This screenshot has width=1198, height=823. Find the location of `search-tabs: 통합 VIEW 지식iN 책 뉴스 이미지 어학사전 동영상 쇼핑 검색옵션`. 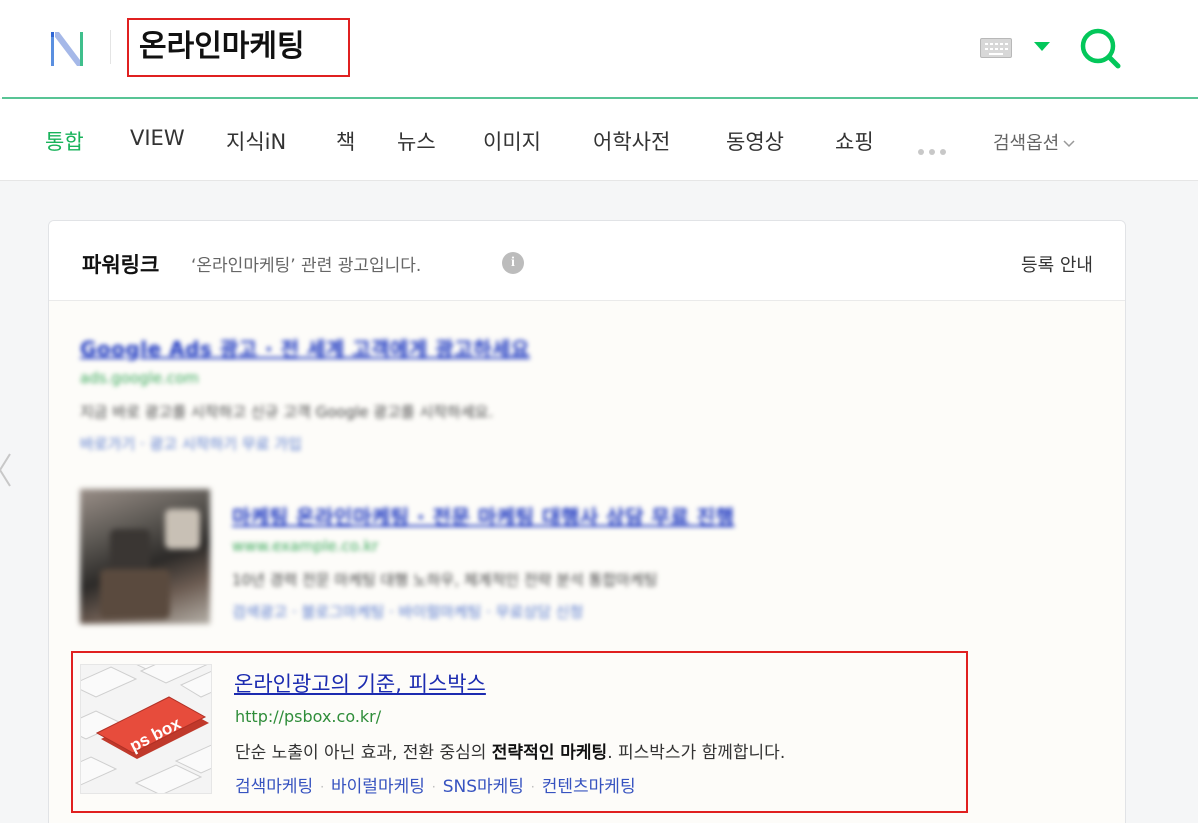

search-tabs: 통합 VIEW 지식iN 책 뉴스 이미지 어학사전 동영상 쇼핑 검색옵션 is located at coordinates (599, 140).